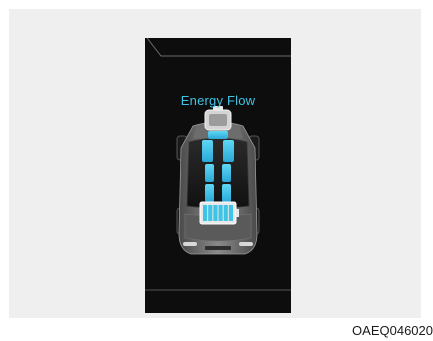  What do you see at coordinates (392, 330) in the screenshot?
I see `figure-code: OAEQ046020` at bounding box center [392, 330].